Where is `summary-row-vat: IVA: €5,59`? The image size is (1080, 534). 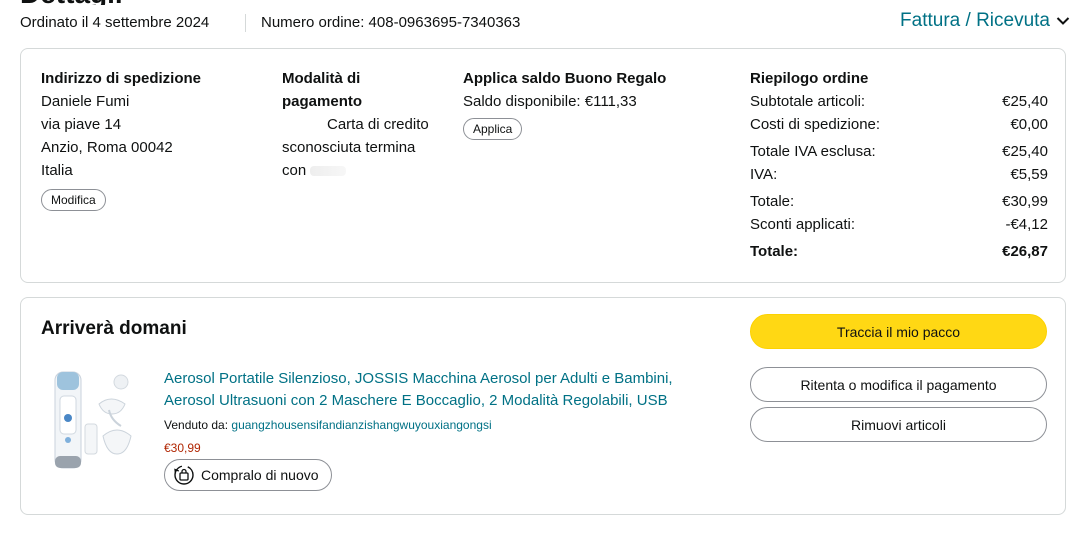
summary-row-vat: IVA: €5,59 is located at coordinates (899, 174).